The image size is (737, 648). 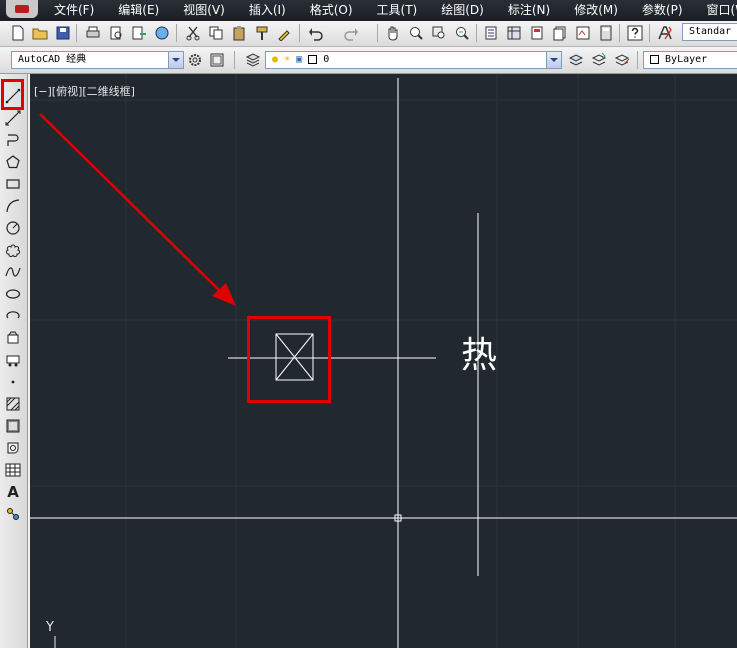 What do you see at coordinates (596, 10) in the screenshot?
I see `menu-modify: 修改(M)` at bounding box center [596, 10].